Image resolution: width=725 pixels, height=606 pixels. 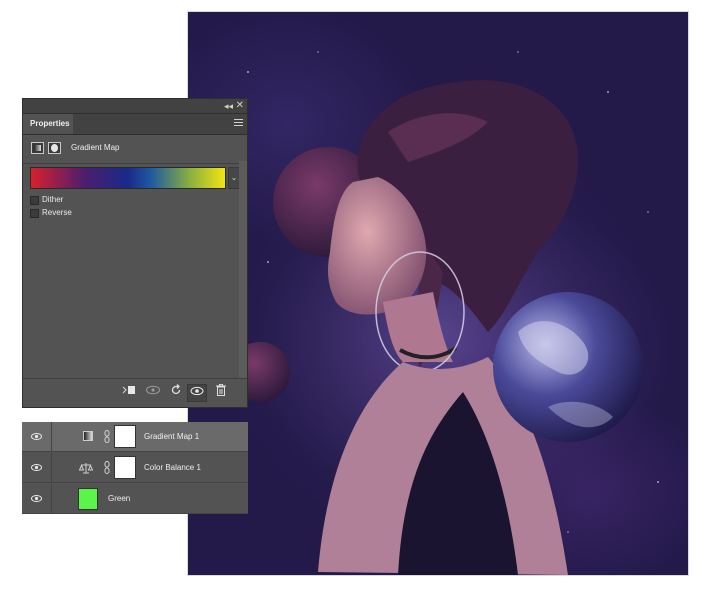 What do you see at coordinates (37, 148) in the screenshot?
I see `adjustment-icon` at bounding box center [37, 148].